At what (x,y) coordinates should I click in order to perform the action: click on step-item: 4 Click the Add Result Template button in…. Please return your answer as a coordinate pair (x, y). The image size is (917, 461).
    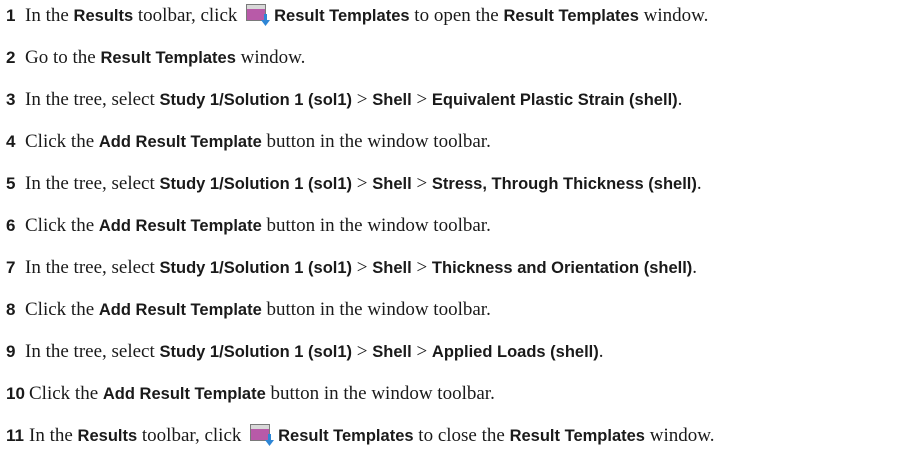
    Looking at the image, I should click on (458, 142).